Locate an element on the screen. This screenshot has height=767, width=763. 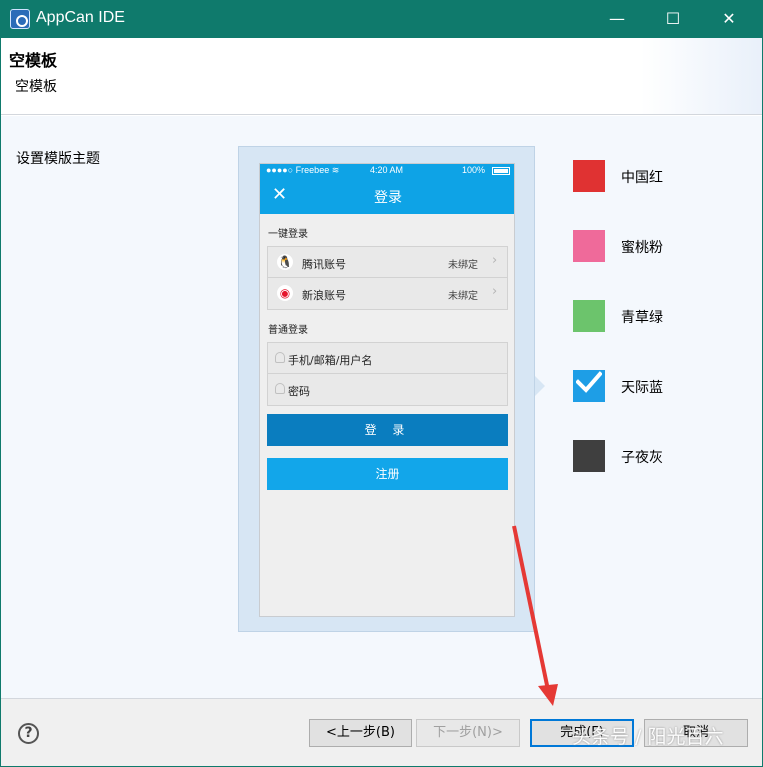
quick-login-label: 一键登录 is located at coordinates (288, 234).